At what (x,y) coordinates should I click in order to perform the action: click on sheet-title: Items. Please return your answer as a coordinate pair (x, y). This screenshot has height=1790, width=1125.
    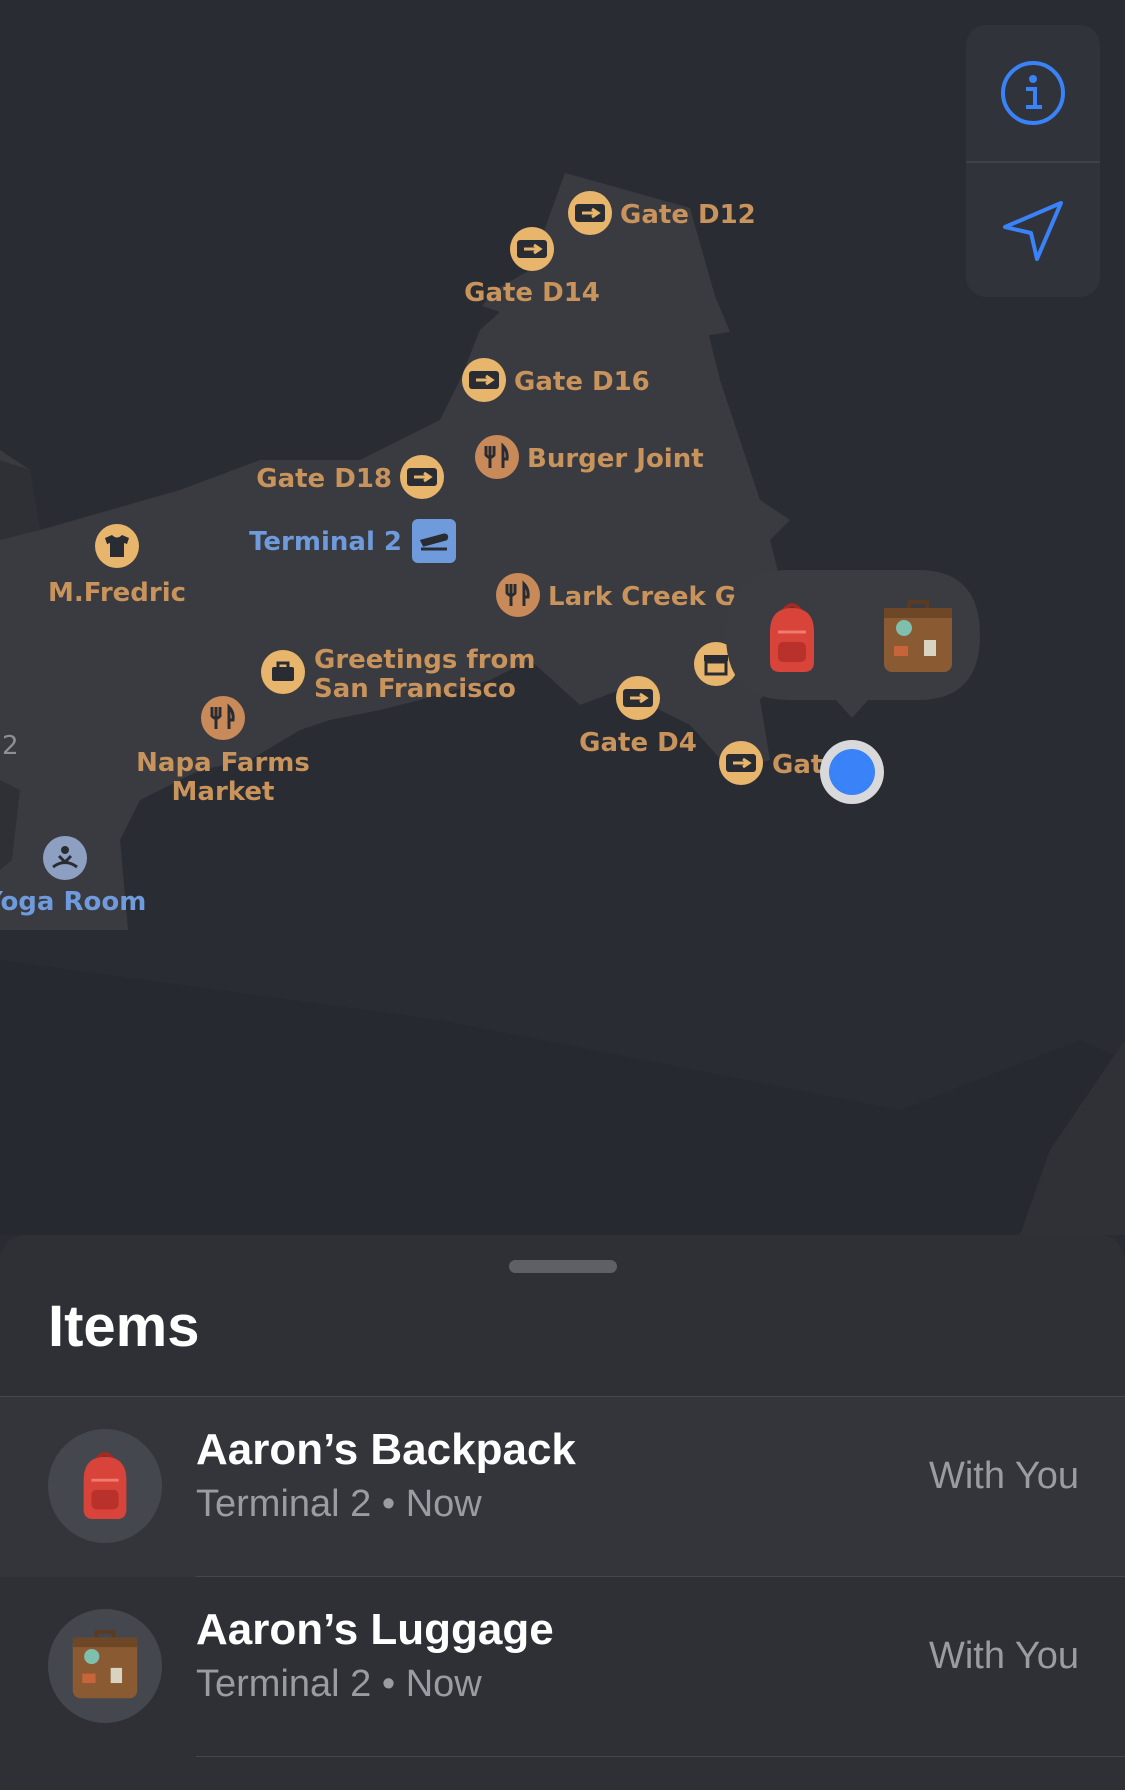
    Looking at the image, I should click on (124, 1326).